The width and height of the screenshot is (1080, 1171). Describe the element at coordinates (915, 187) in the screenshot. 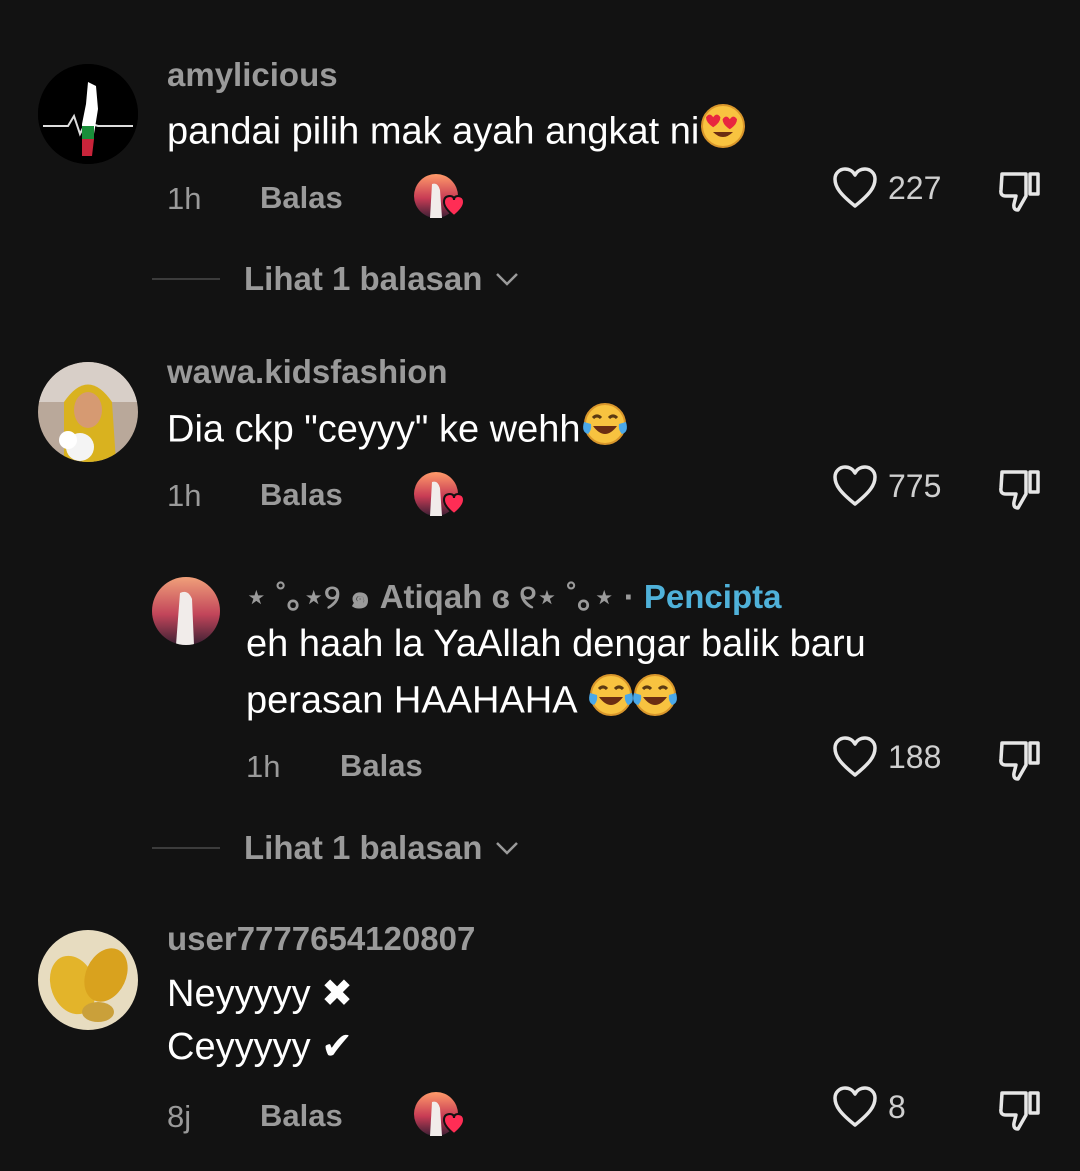

I see `like-count: 227` at that location.